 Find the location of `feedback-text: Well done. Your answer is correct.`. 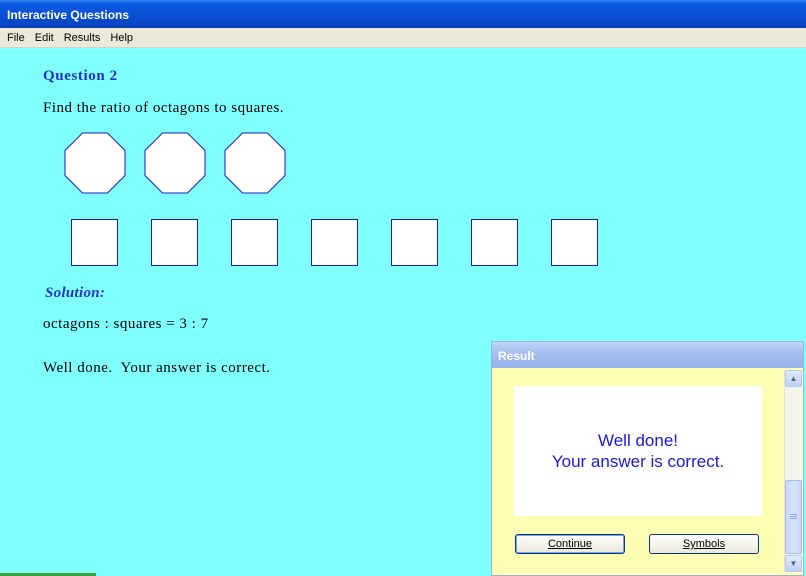

feedback-text: Well done. Your answer is correct. is located at coordinates (157, 368).